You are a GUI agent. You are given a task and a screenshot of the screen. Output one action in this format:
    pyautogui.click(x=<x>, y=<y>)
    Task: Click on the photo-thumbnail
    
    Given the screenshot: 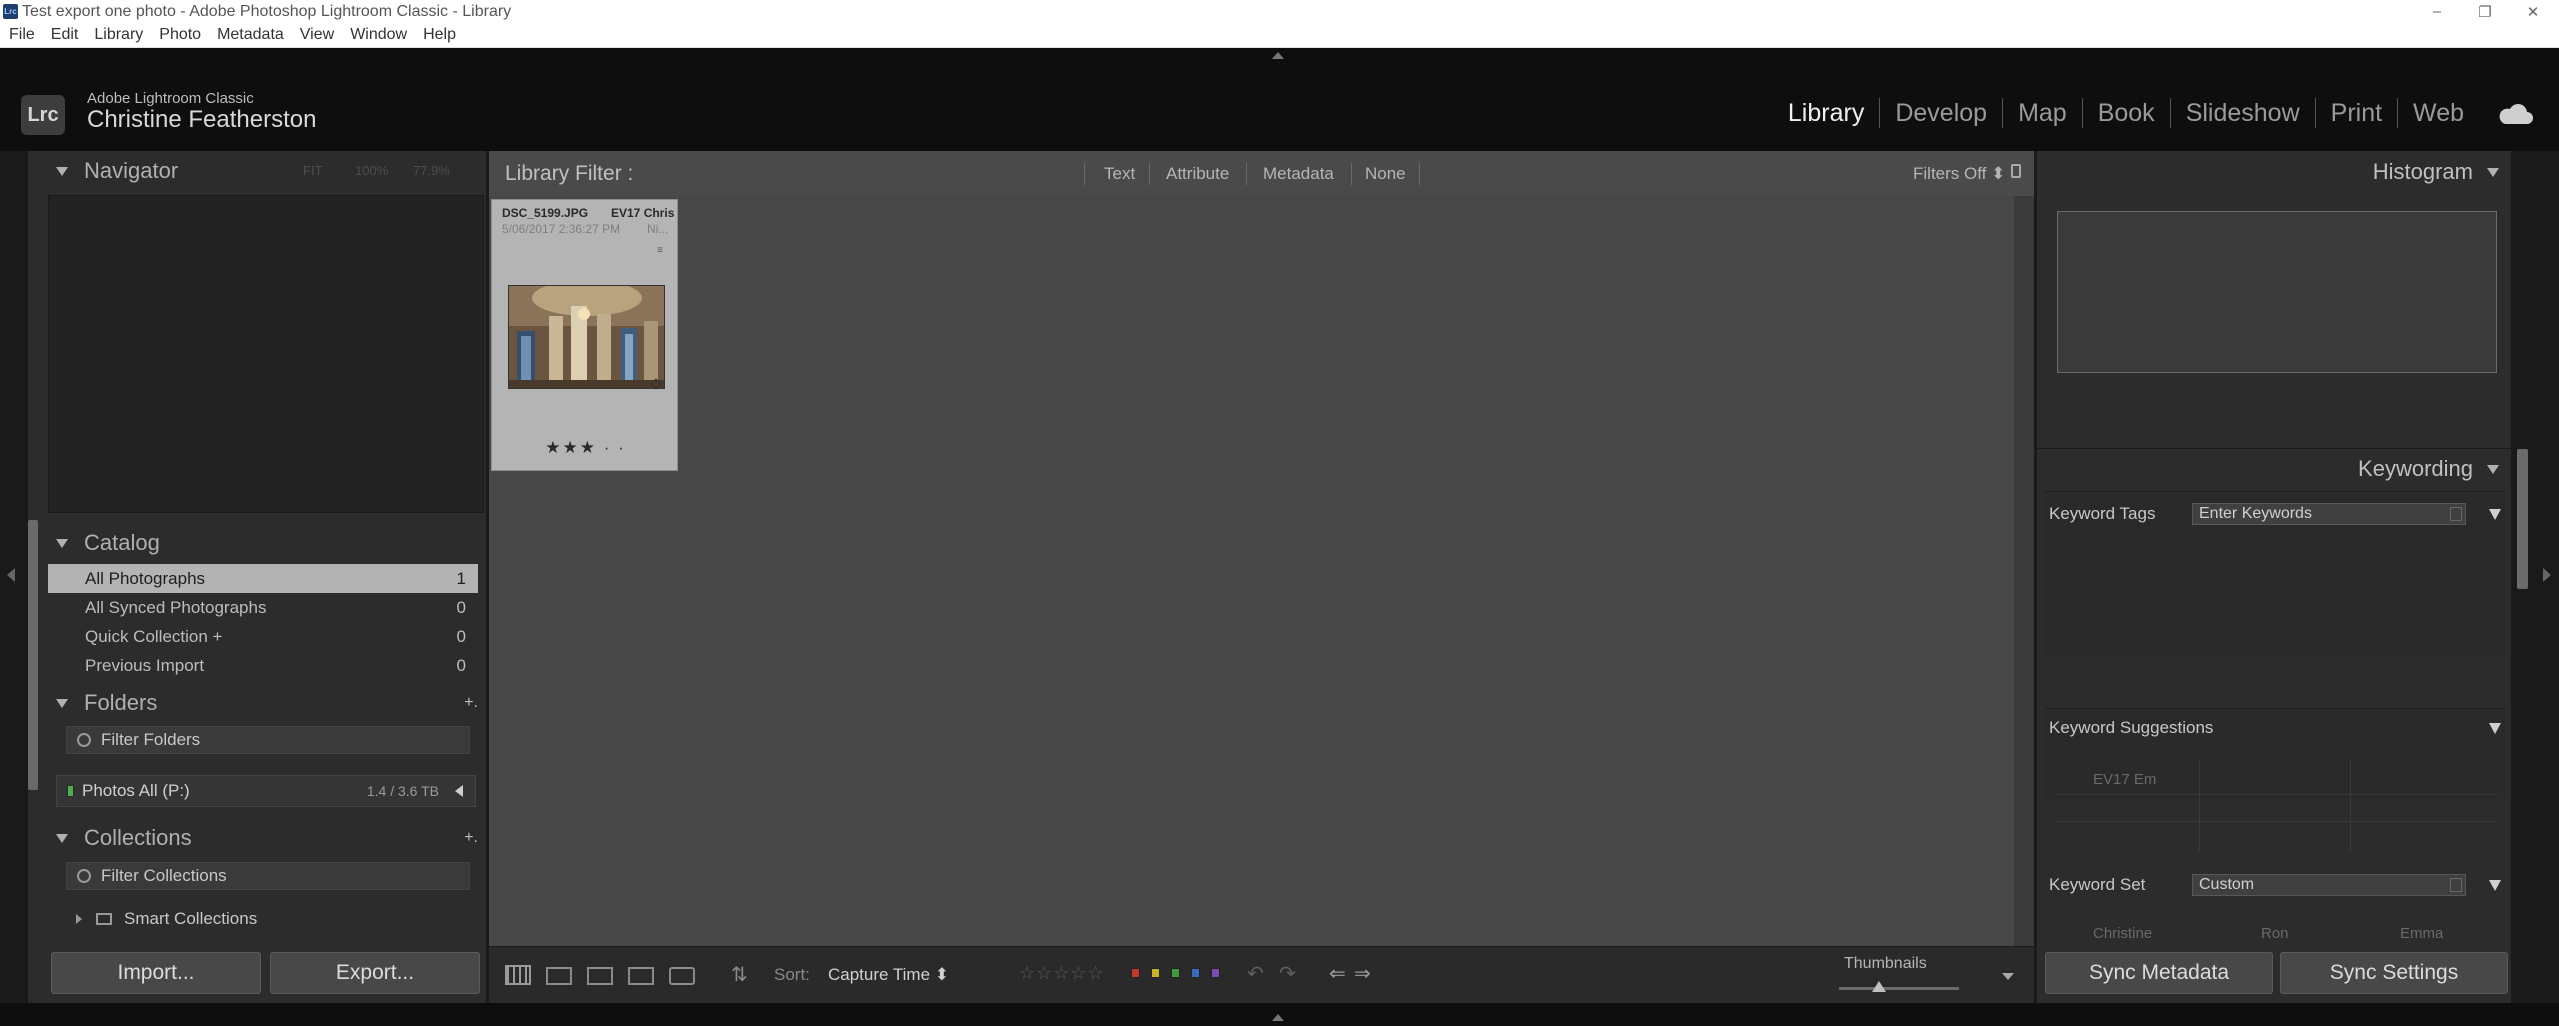 What is the action you would take?
    pyautogui.click(x=586, y=337)
    